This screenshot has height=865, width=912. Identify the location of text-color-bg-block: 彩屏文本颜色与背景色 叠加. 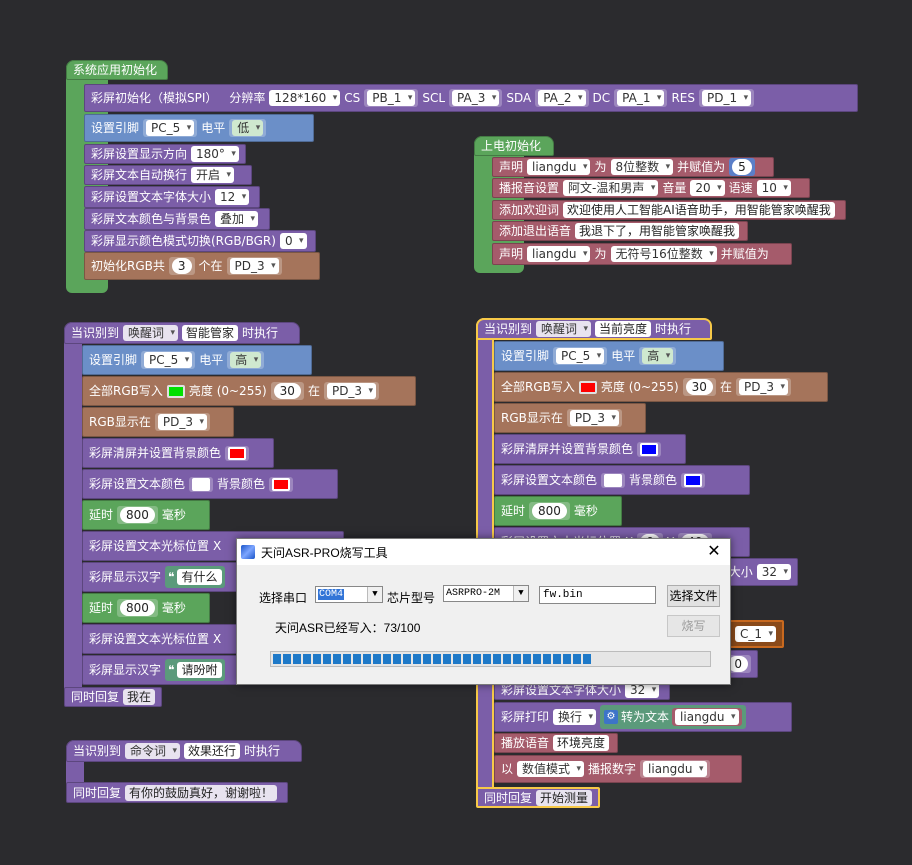
(177, 219).